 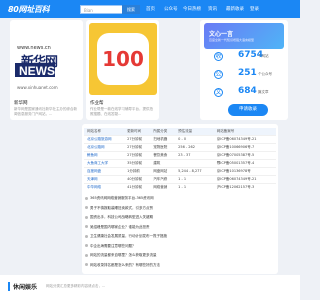 I want to click on table-header-cell: 预估流量, so click(x=194, y=131).